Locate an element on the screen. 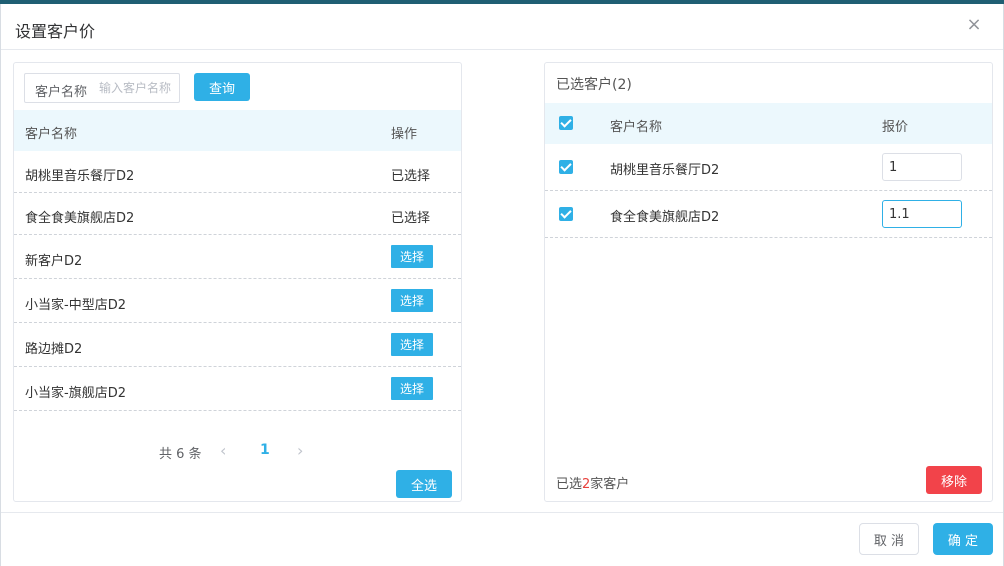 The width and height of the screenshot is (1004, 566). table-row: 小当家-中型店D2 选择 is located at coordinates (237, 301).